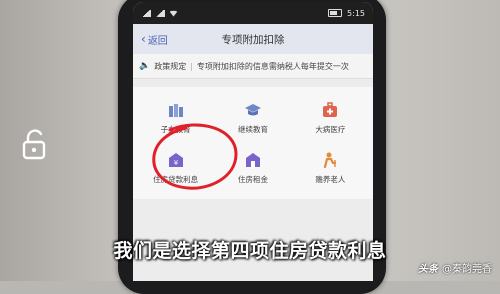 This screenshot has width=500, height=294. What do you see at coordinates (252, 168) in the screenshot?
I see `tile-housing-rent: 住房租金` at bounding box center [252, 168].